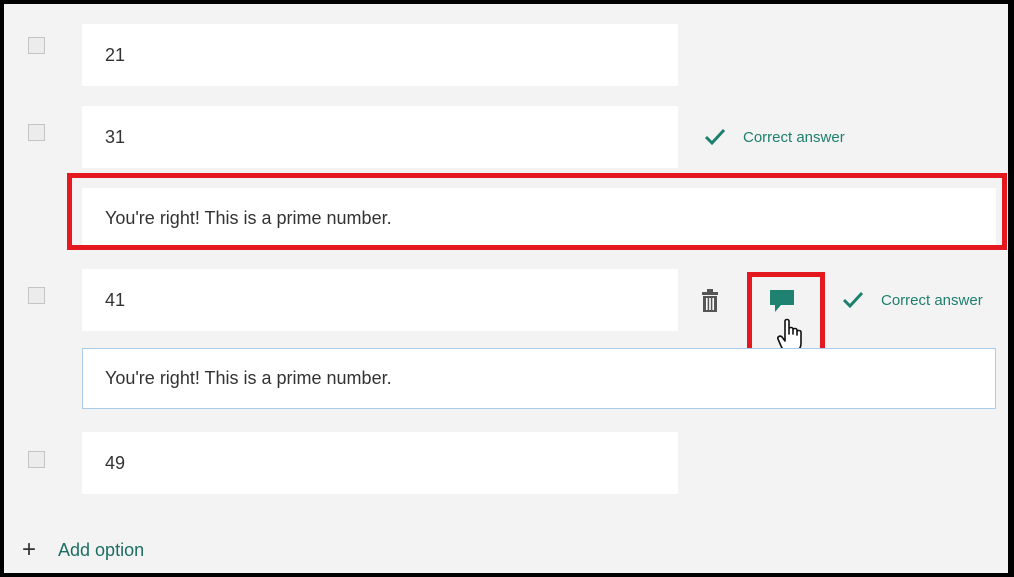 Image resolution: width=1014 pixels, height=577 pixels. What do you see at coordinates (29, 549) in the screenshot?
I see `plus-icon: +` at bounding box center [29, 549].